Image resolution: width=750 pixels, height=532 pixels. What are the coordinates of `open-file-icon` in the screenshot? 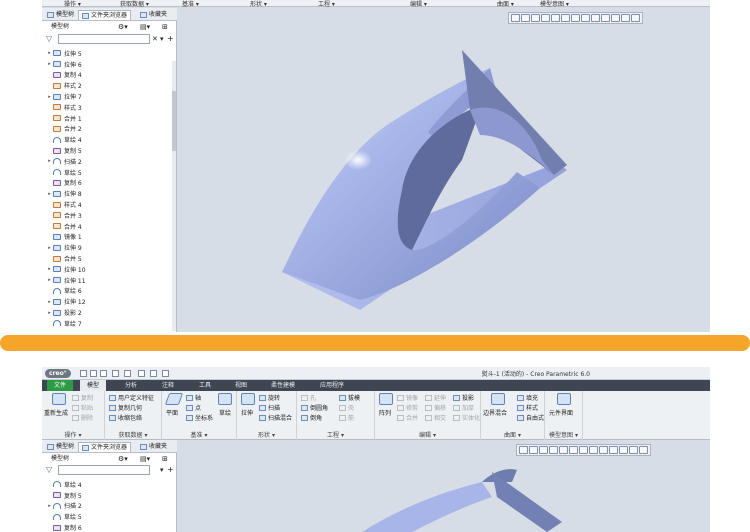 It's located at (93, 373).